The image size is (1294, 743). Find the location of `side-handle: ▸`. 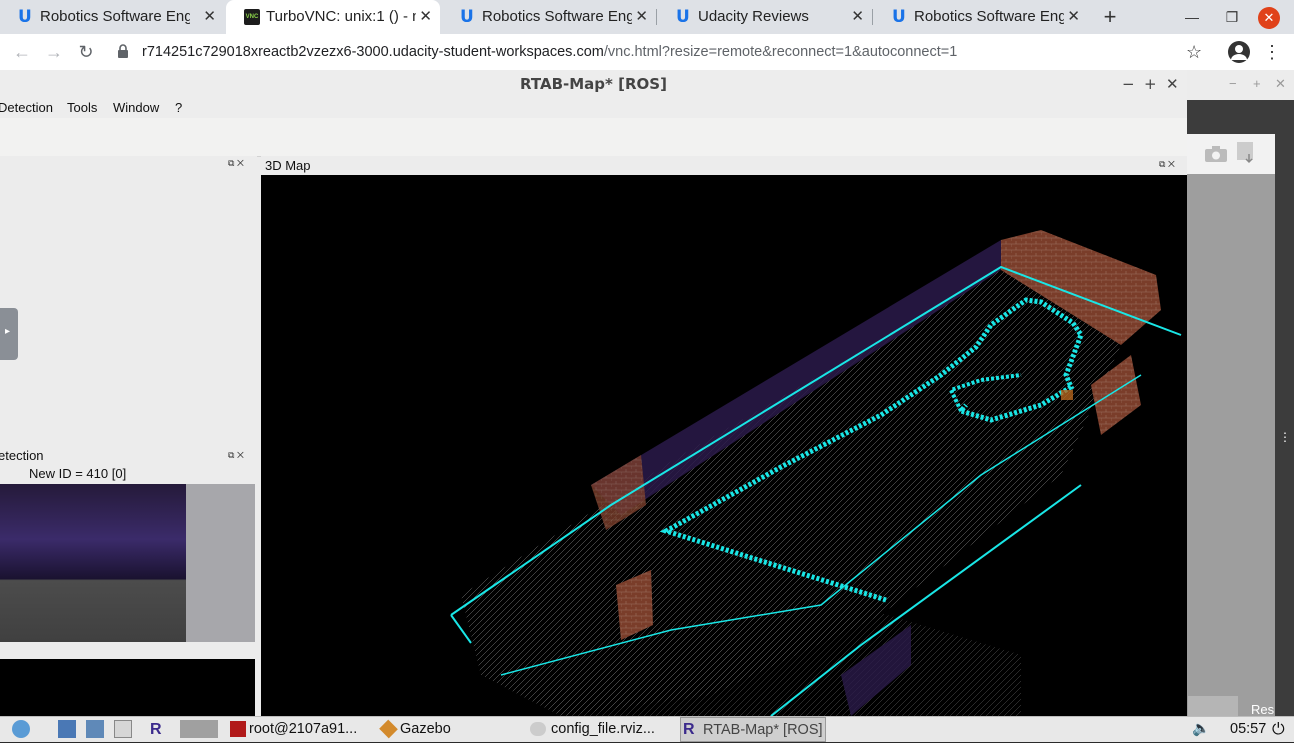

side-handle: ▸ is located at coordinates (9, 334).